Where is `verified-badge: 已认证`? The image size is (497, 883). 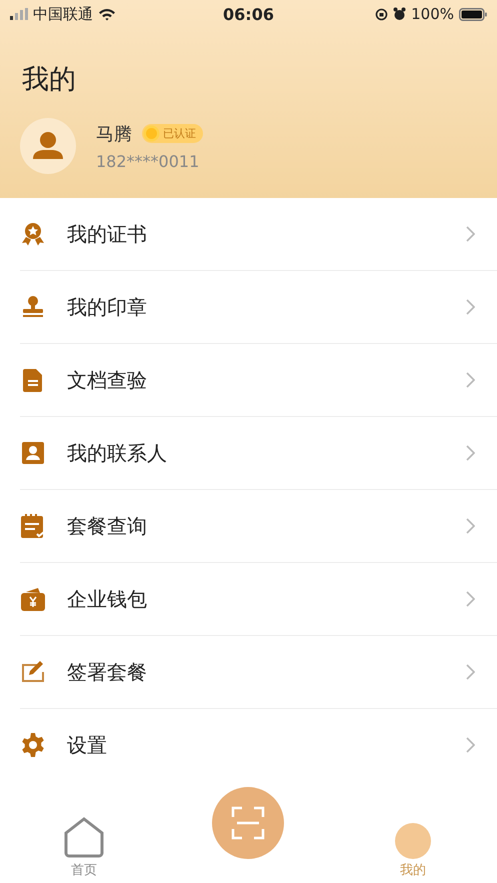 verified-badge: 已认证 is located at coordinates (172, 133).